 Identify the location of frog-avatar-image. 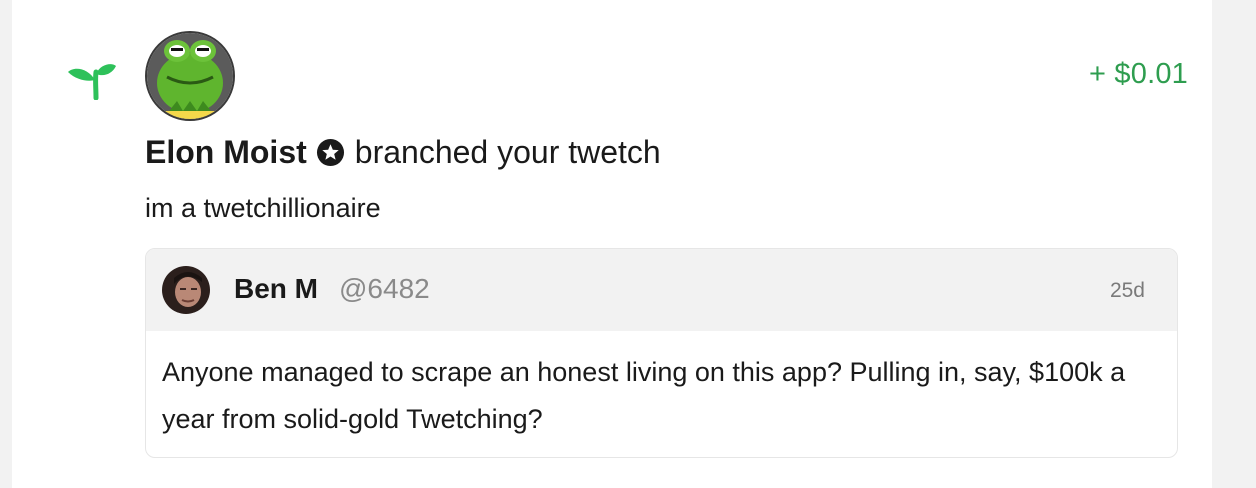
(190, 76).